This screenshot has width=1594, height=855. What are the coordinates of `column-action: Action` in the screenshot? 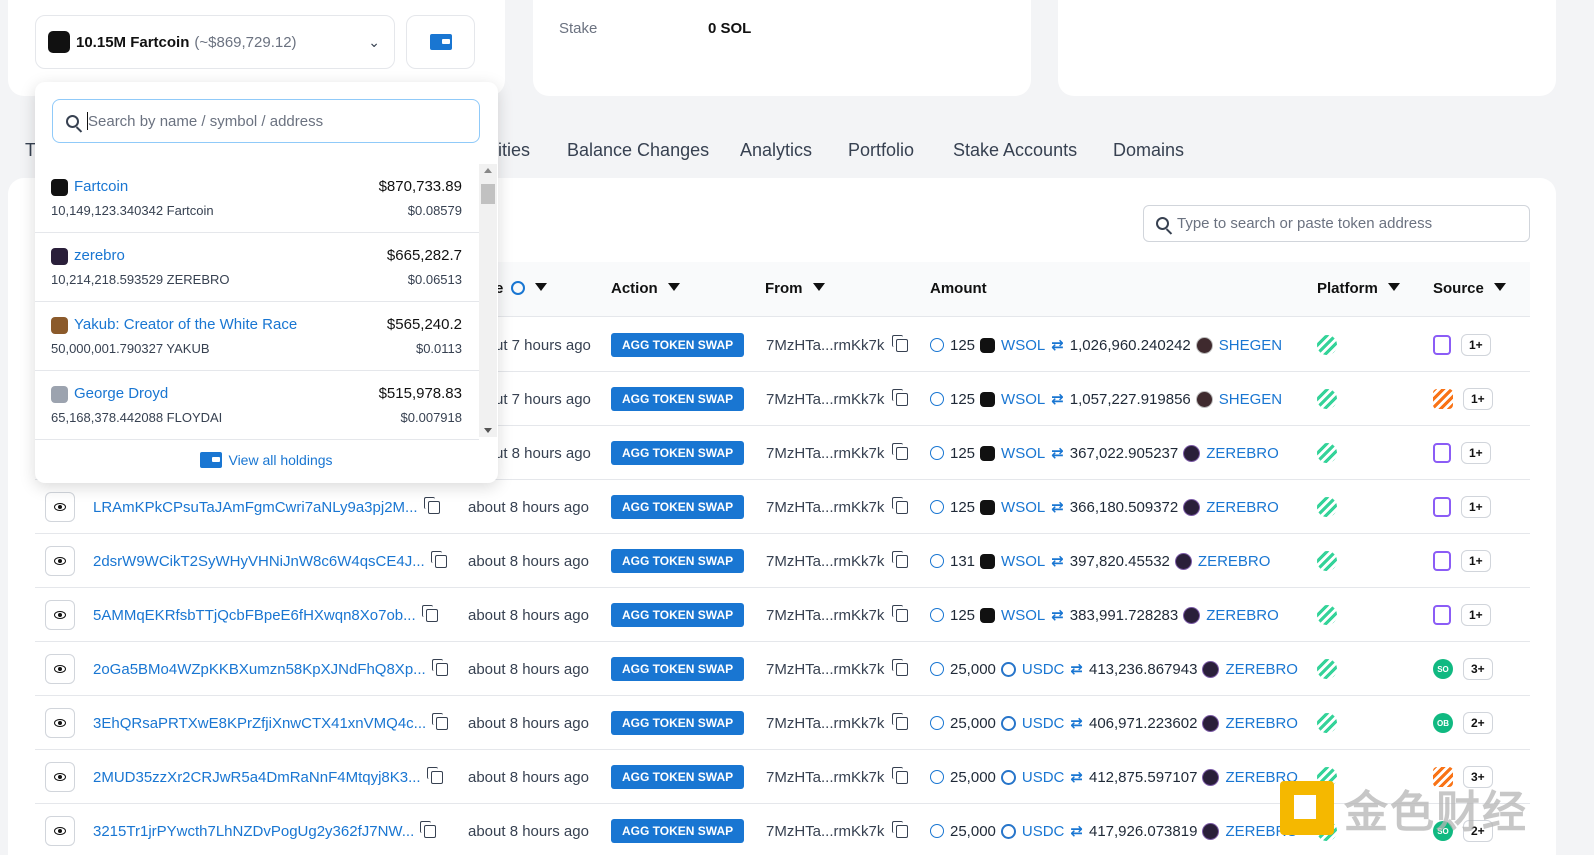 It's located at (645, 288).